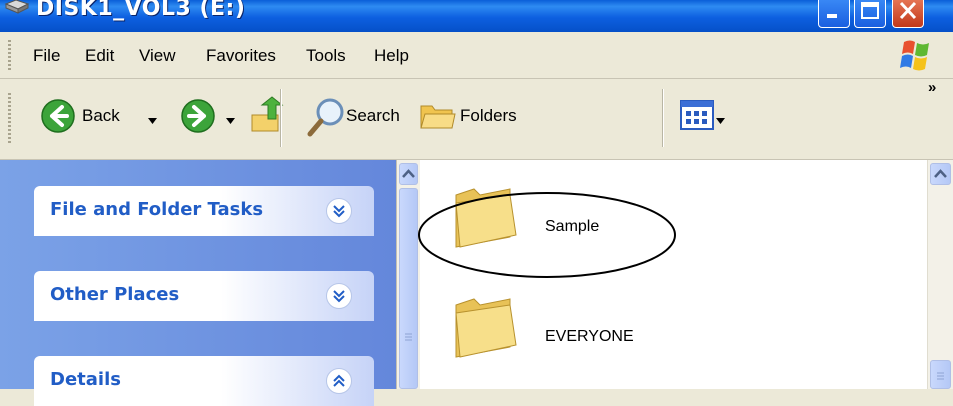  Describe the element at coordinates (9, 118) in the screenshot. I see `toolbar-grip` at that location.